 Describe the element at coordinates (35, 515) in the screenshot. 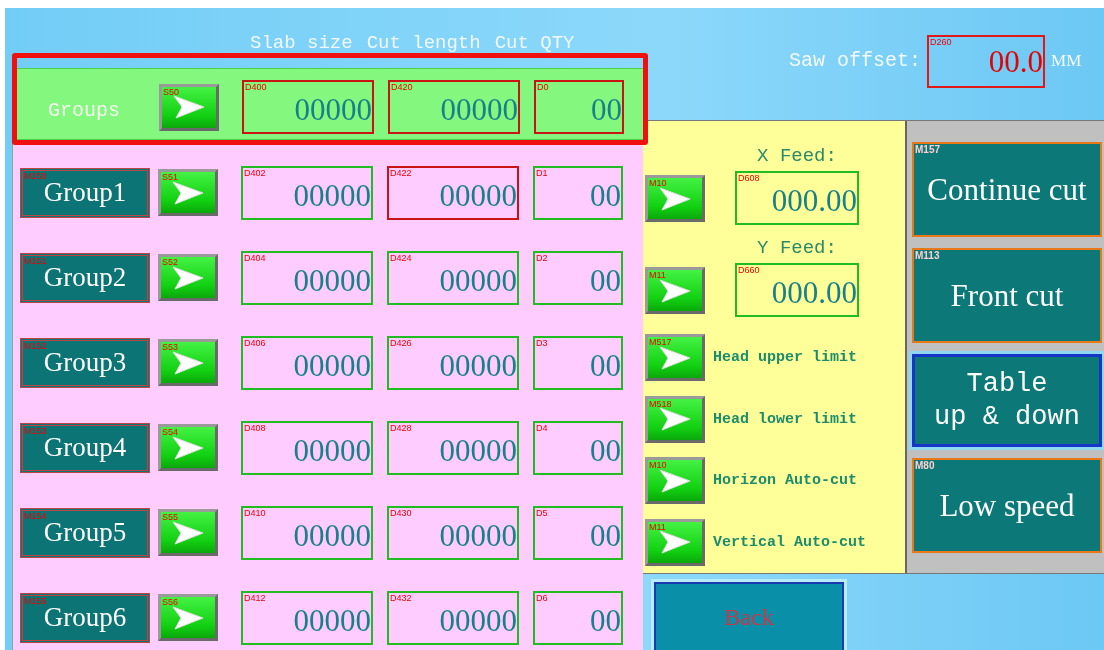

I see `address-tag: M154` at that location.